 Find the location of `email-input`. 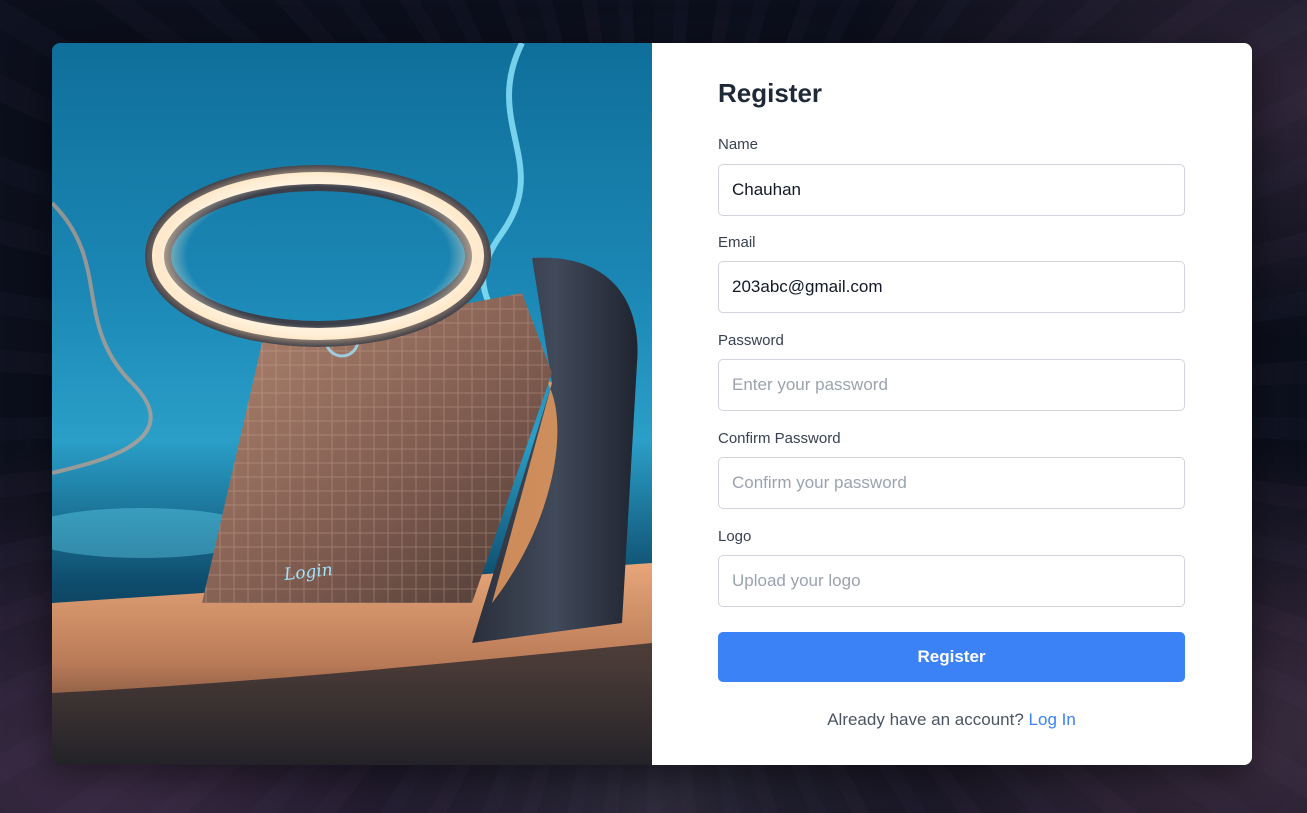

email-input is located at coordinates (951, 287).